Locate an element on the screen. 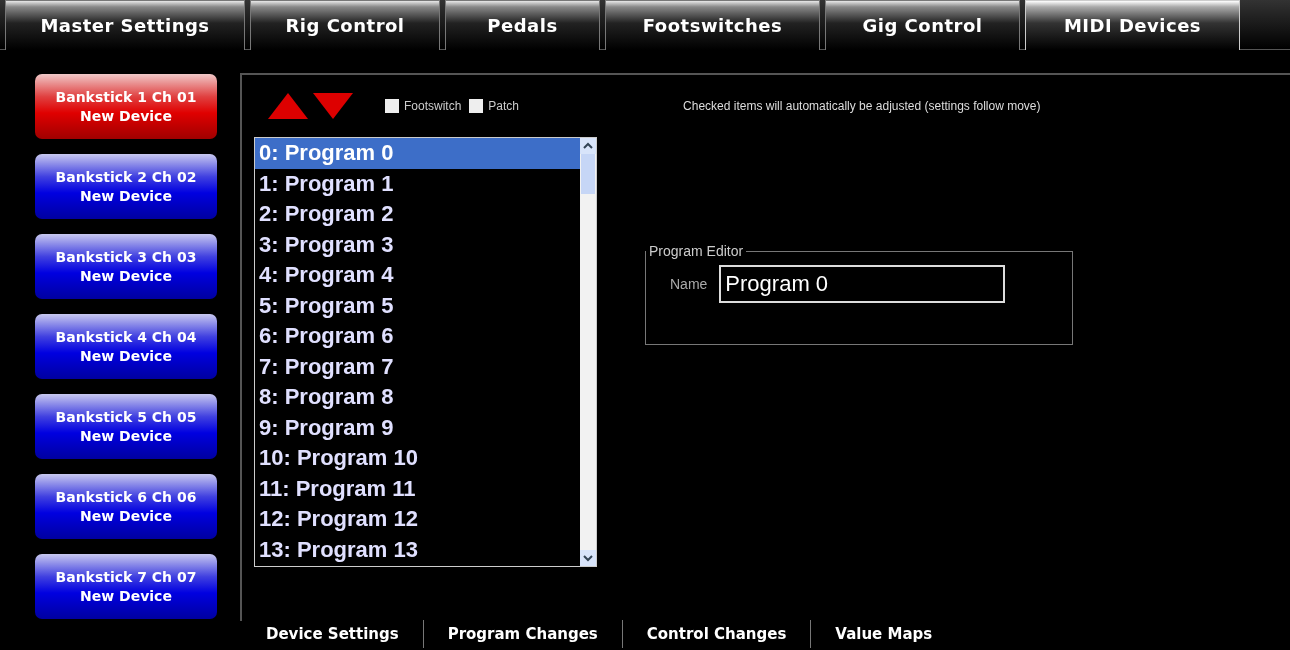  device-button: Bankstick 7 Ch 07 New Device is located at coordinates (126, 586).